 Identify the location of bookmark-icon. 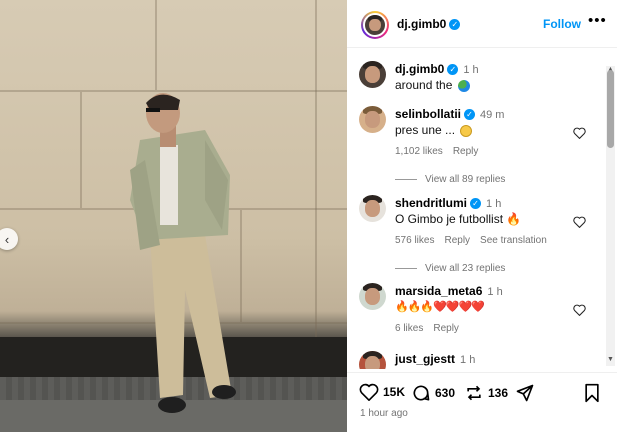
(592, 393).